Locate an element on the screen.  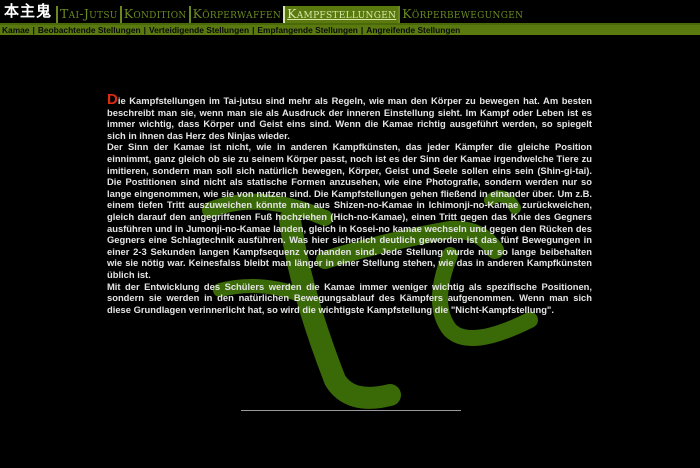
subnav-link-beobachtende: Beobachtende Stellungen is located at coordinates (89, 30).